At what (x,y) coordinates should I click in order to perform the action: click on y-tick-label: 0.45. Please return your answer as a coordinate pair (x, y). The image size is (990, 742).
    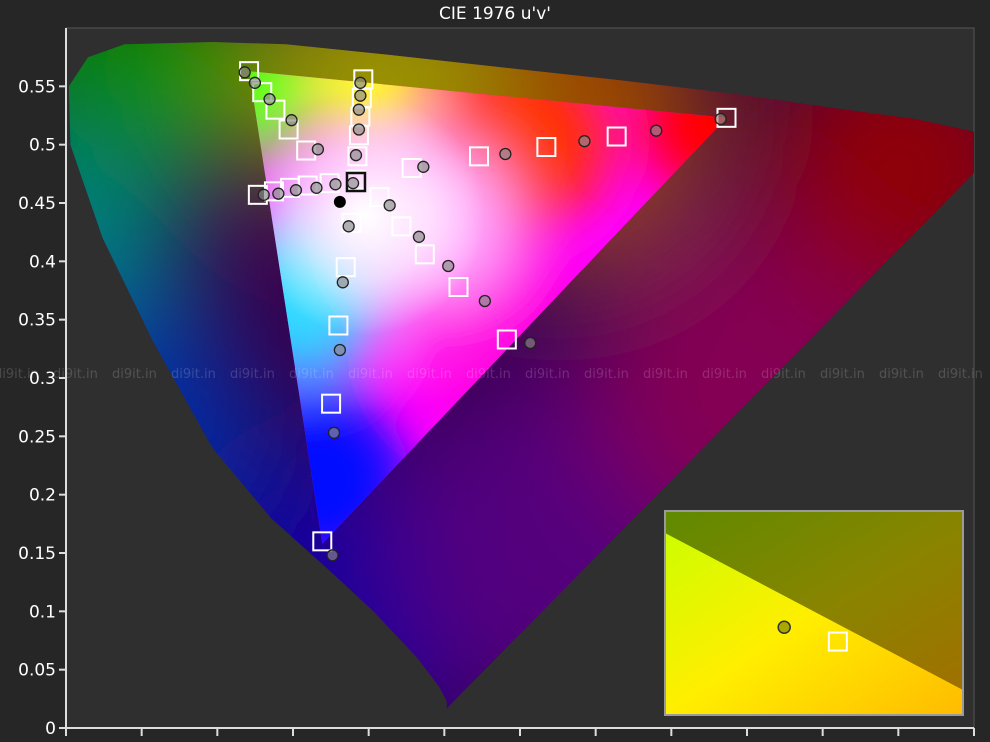
    Looking at the image, I should click on (37, 204).